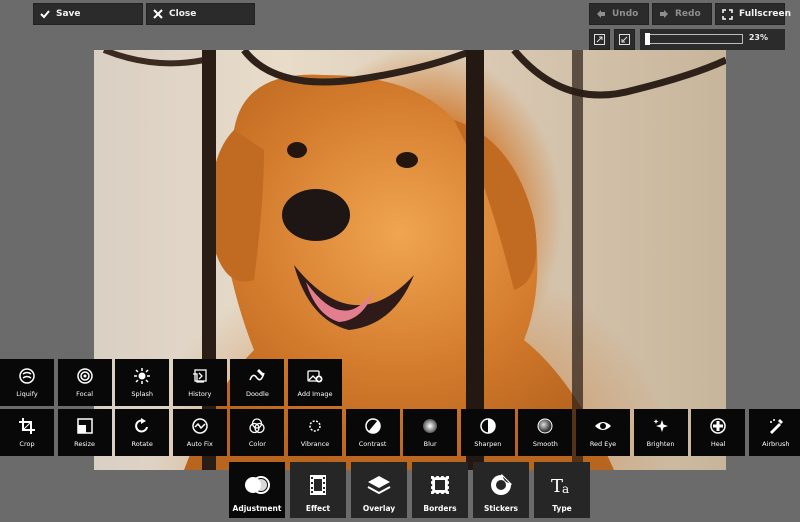  What do you see at coordinates (765, 14) in the screenshot?
I see `fullscreen-label: Fullscreen` at bounding box center [765, 14].